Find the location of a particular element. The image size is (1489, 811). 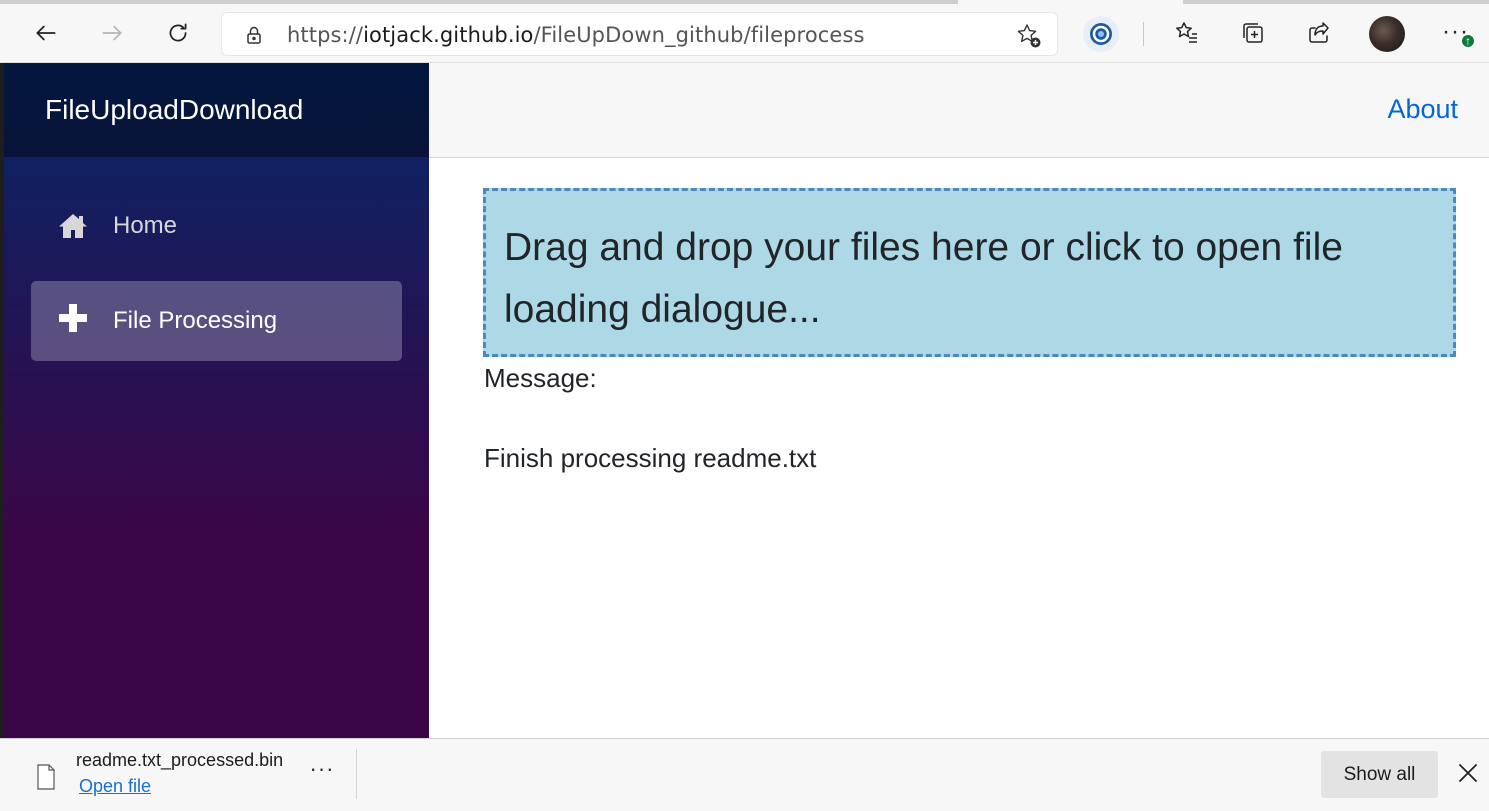

open-file-link: Open file is located at coordinates (115, 786).